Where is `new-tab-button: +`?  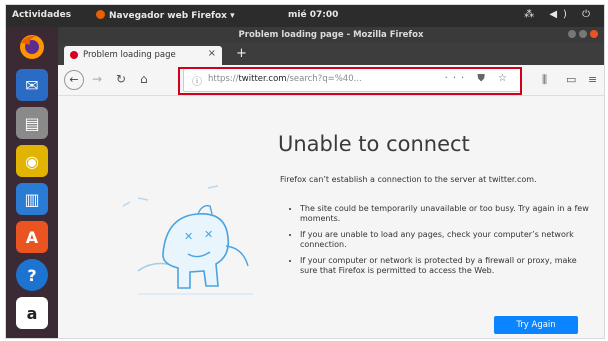 new-tab-button: + is located at coordinates (241, 53).